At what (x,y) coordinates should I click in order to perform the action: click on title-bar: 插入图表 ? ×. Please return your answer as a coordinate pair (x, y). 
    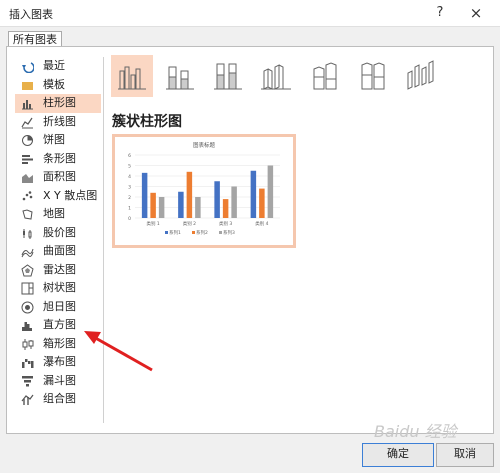
    Looking at the image, I should click on (250, 13).